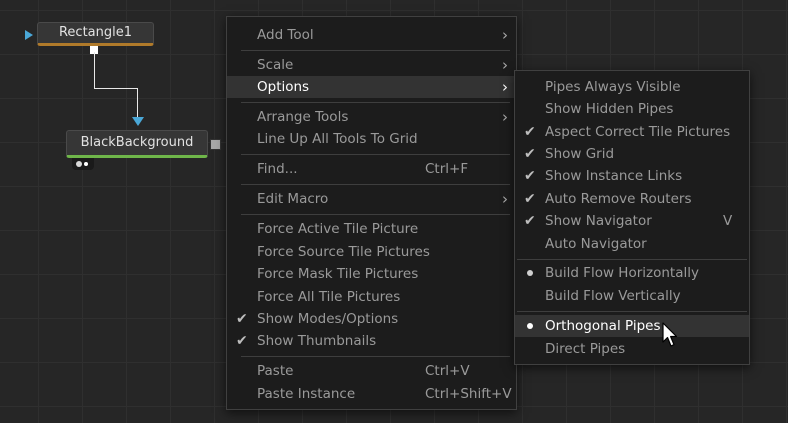  What do you see at coordinates (338, 229) in the screenshot?
I see `menu-item-label: Force Active Tile Picture` at bounding box center [338, 229].